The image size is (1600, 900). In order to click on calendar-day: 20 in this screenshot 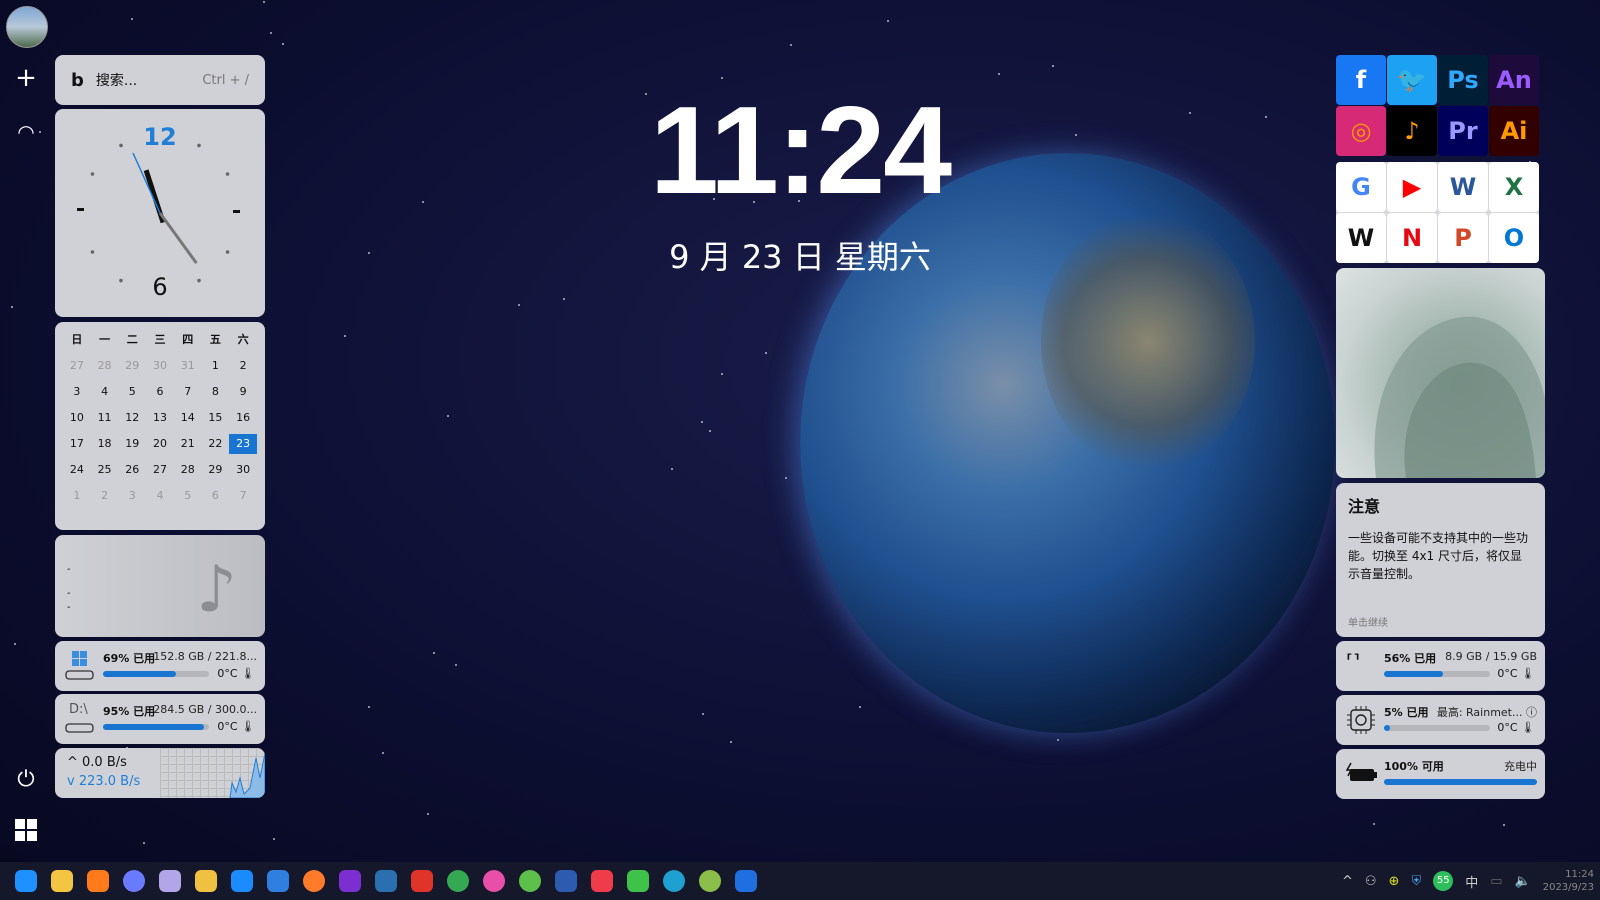, I will do `click(160, 444)`.